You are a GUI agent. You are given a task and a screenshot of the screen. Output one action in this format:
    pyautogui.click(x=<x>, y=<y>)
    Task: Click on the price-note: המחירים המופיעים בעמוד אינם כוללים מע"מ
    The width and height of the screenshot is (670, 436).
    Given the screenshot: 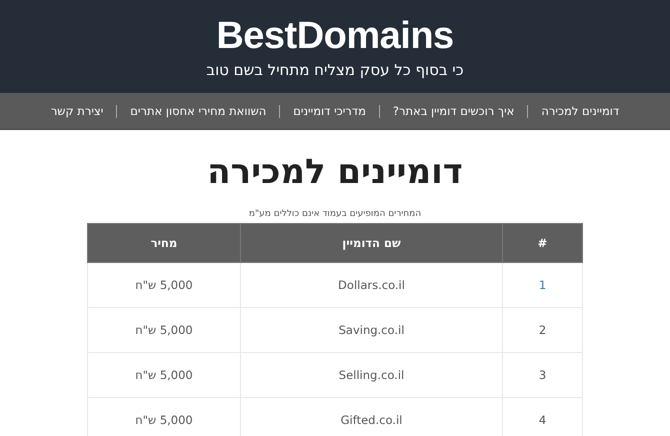 What is the action you would take?
    pyautogui.click(x=335, y=214)
    